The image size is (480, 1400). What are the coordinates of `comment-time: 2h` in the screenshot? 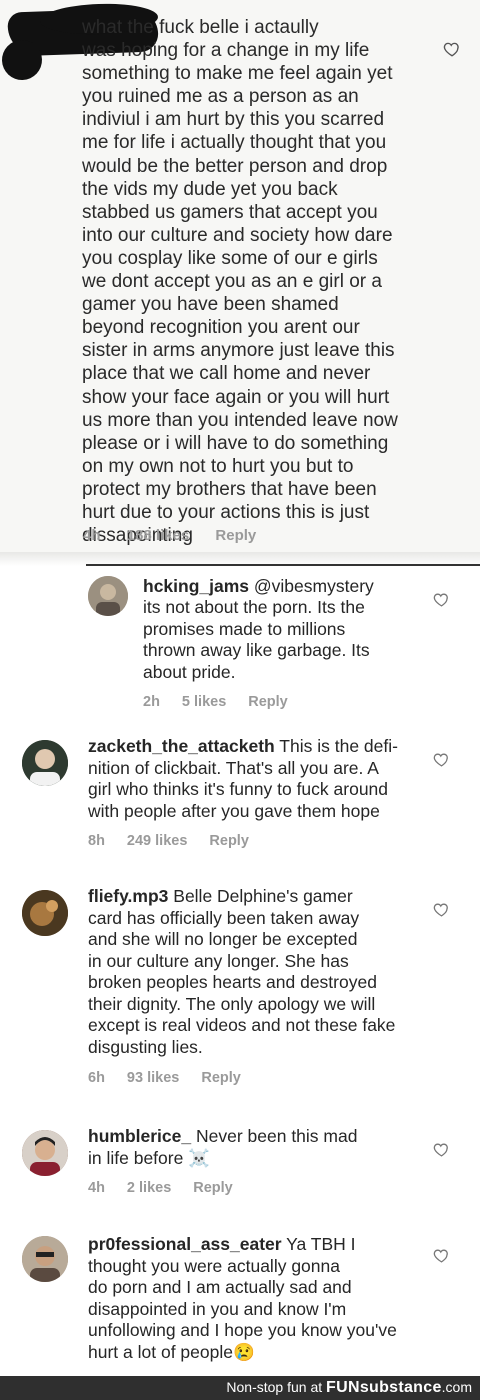 It's located at (151, 702).